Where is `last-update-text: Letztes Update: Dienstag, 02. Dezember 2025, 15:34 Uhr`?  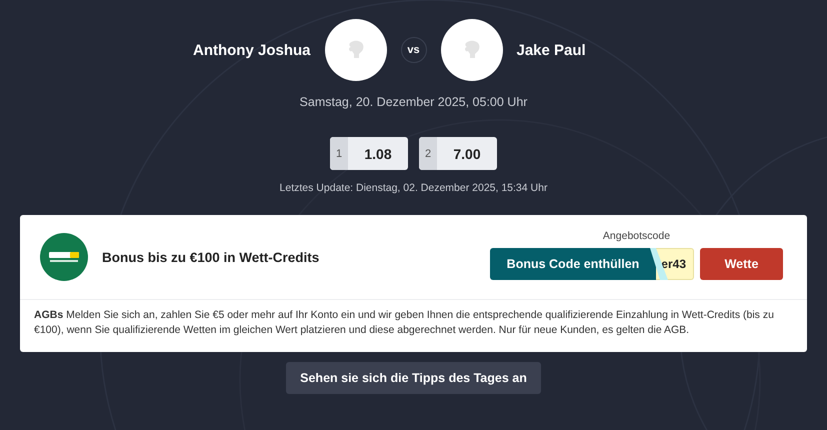
last-update-text: Letztes Update: Dienstag, 02. Dezember 2025, 15:34 Uhr is located at coordinates (414, 188).